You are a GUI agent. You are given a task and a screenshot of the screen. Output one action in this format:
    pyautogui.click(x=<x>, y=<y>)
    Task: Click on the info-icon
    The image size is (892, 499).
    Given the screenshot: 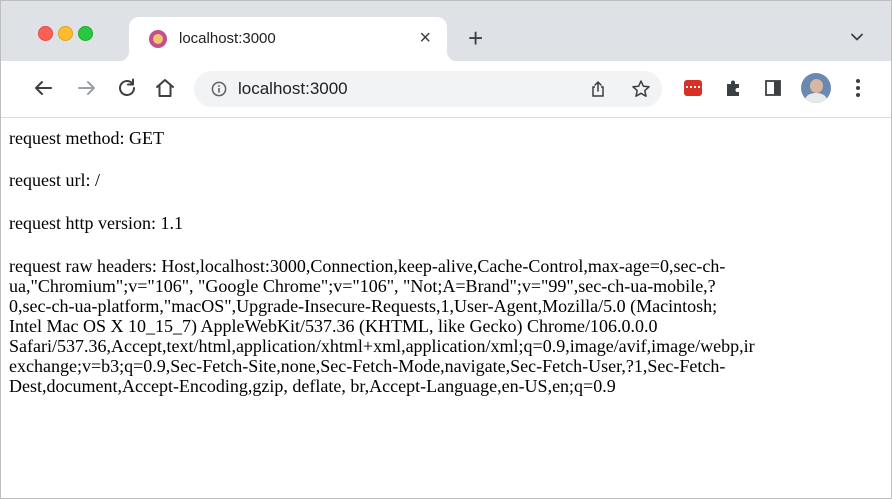 What is the action you would take?
    pyautogui.click(x=219, y=89)
    